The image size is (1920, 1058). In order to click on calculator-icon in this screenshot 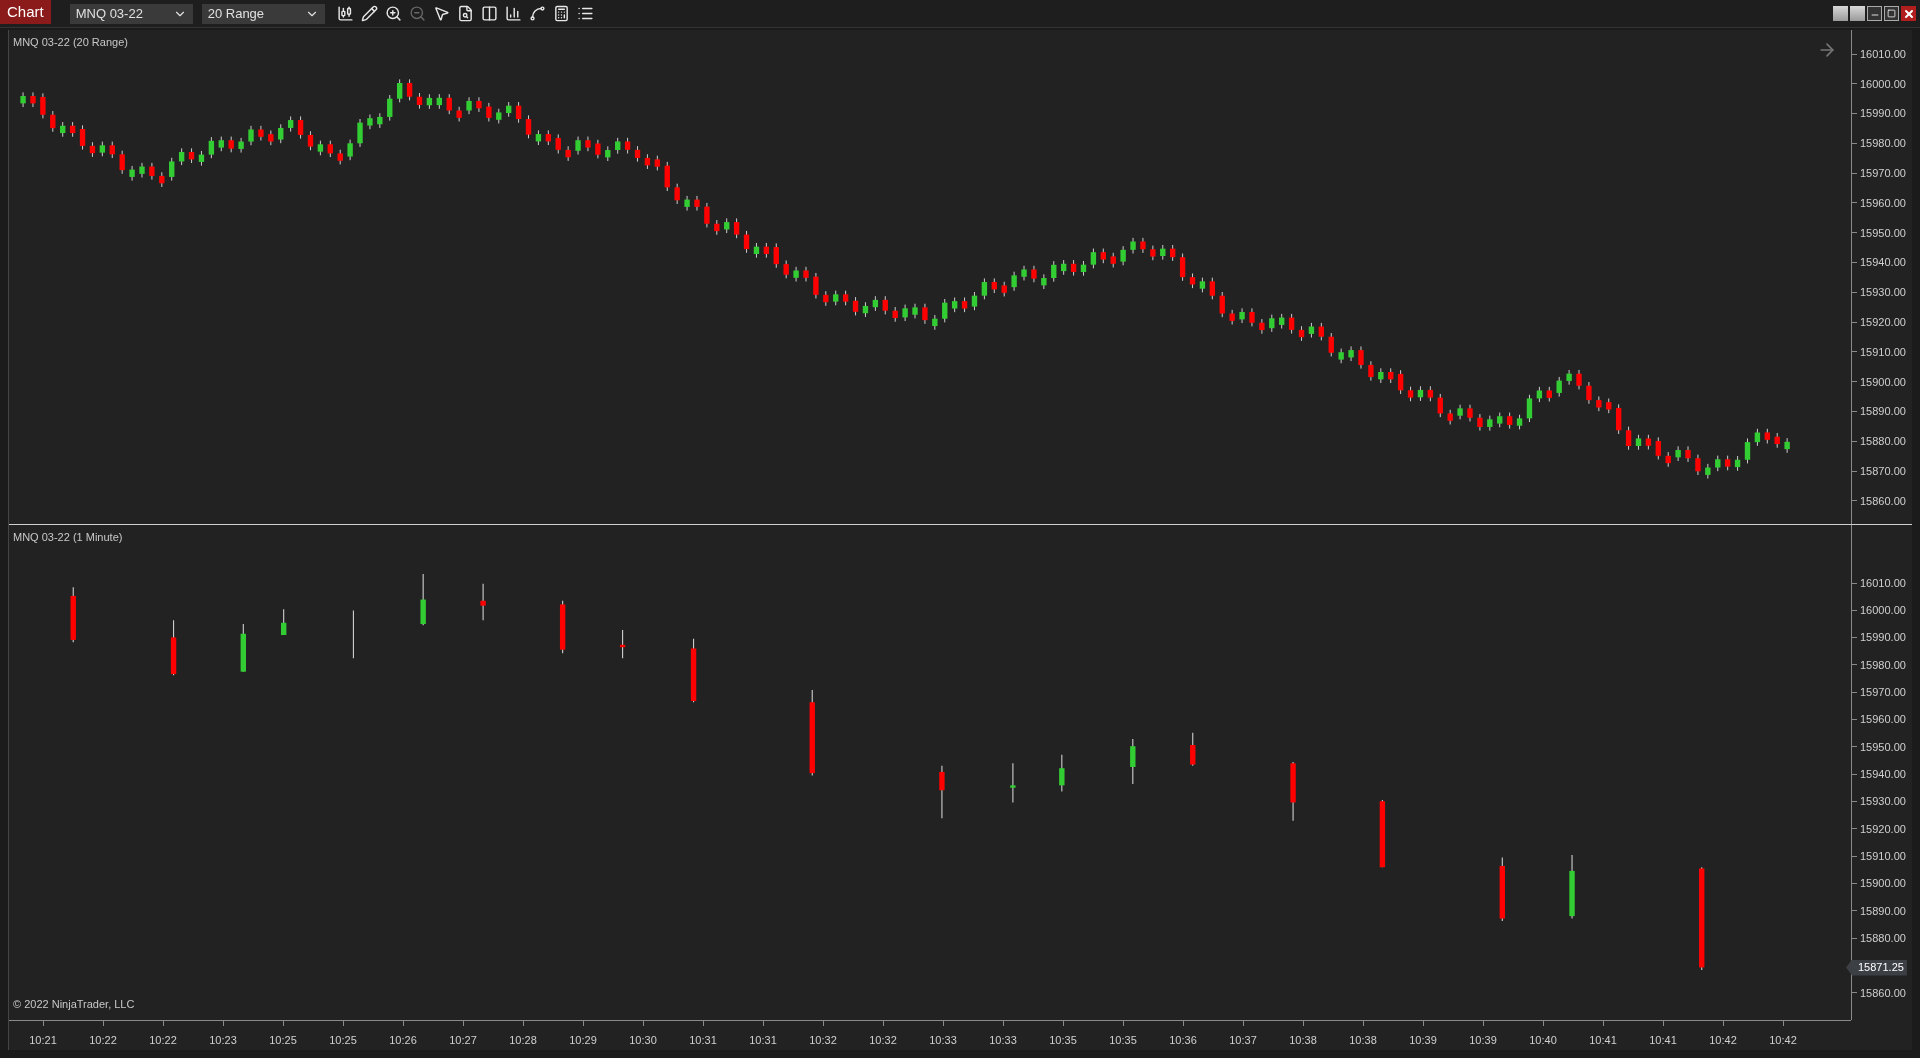, I will do `click(561, 13)`.